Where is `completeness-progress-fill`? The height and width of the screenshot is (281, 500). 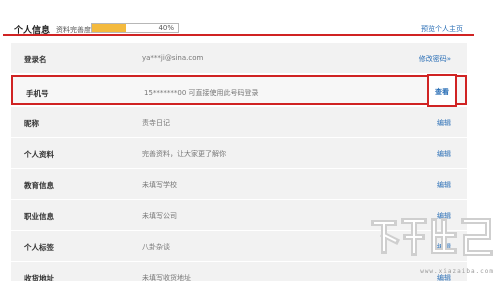 completeness-progress-fill is located at coordinates (109, 28).